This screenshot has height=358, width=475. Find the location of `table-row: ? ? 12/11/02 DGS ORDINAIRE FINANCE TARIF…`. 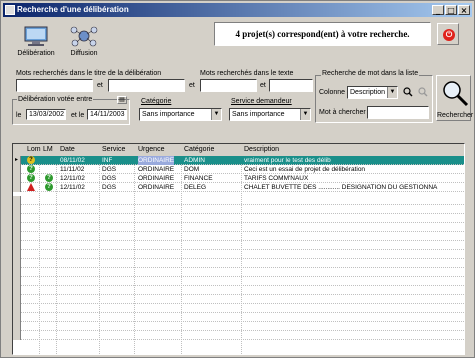

table-row: ? ? 12/11/02 DGS ORDINAIRE FINANCE TARIF… is located at coordinates (238, 178).